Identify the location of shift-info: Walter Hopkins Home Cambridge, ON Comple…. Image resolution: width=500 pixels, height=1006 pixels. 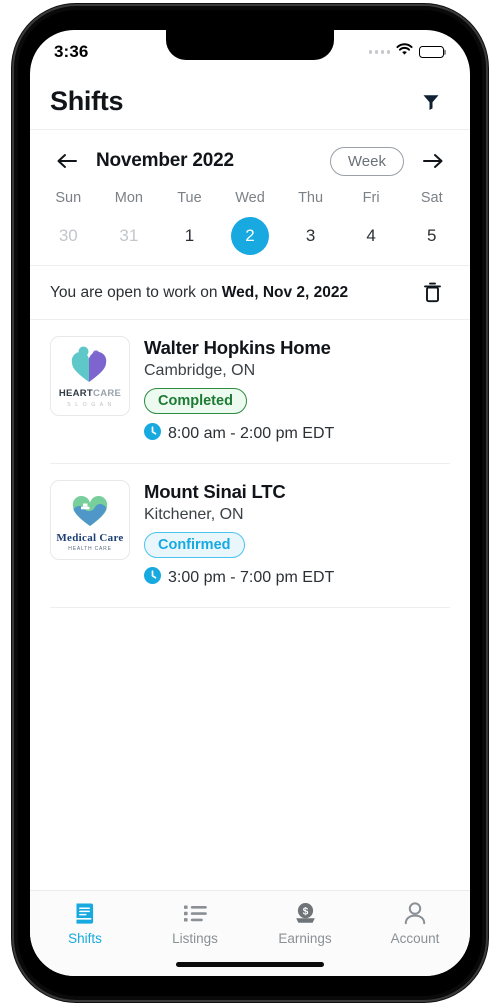
(297, 390).